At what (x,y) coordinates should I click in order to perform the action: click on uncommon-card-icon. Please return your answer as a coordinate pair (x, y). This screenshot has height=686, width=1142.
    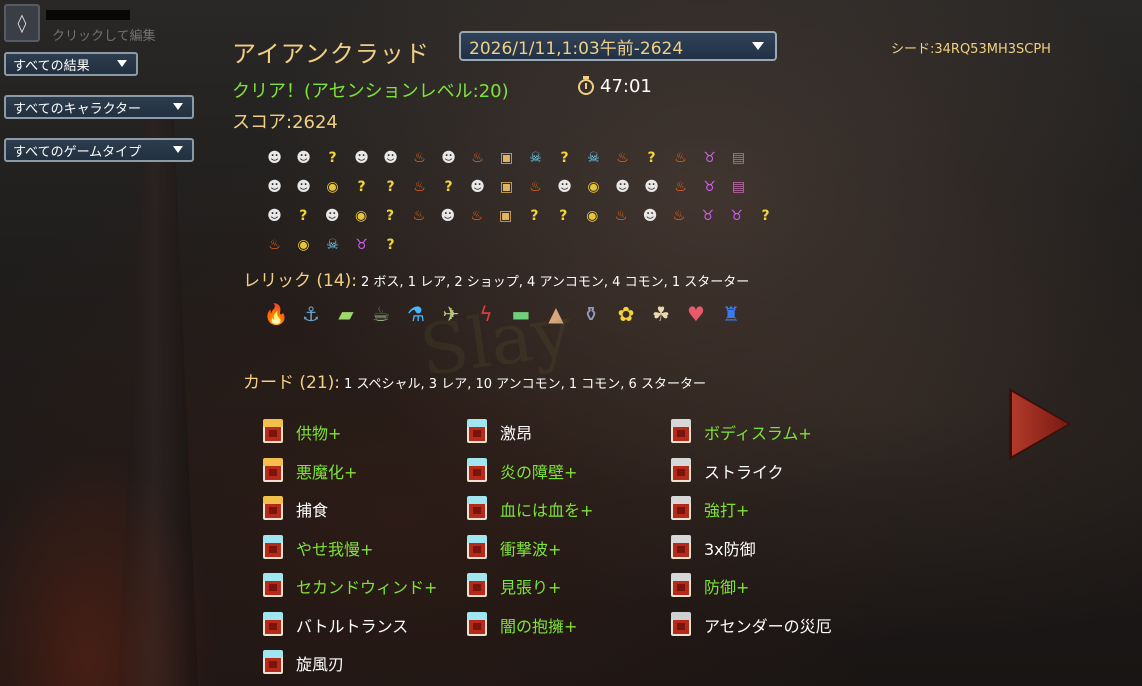
    Looking at the image, I should click on (477, 546).